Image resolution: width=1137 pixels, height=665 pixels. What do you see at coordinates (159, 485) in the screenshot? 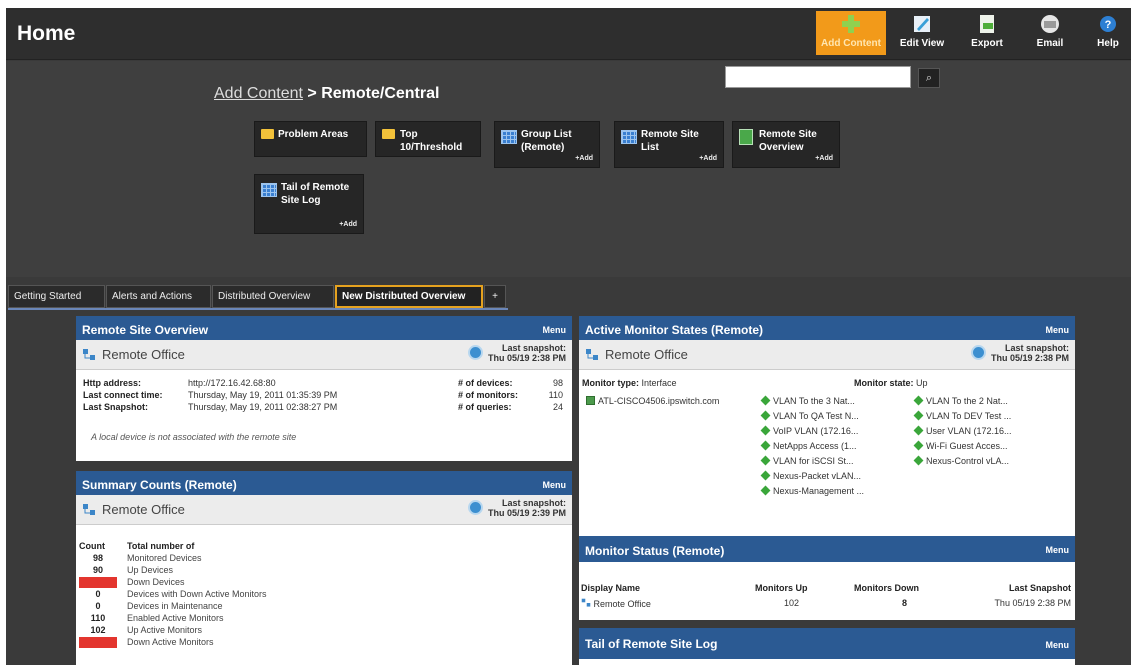
I see `widget-title: Summary Counts (Remote)` at bounding box center [159, 485].